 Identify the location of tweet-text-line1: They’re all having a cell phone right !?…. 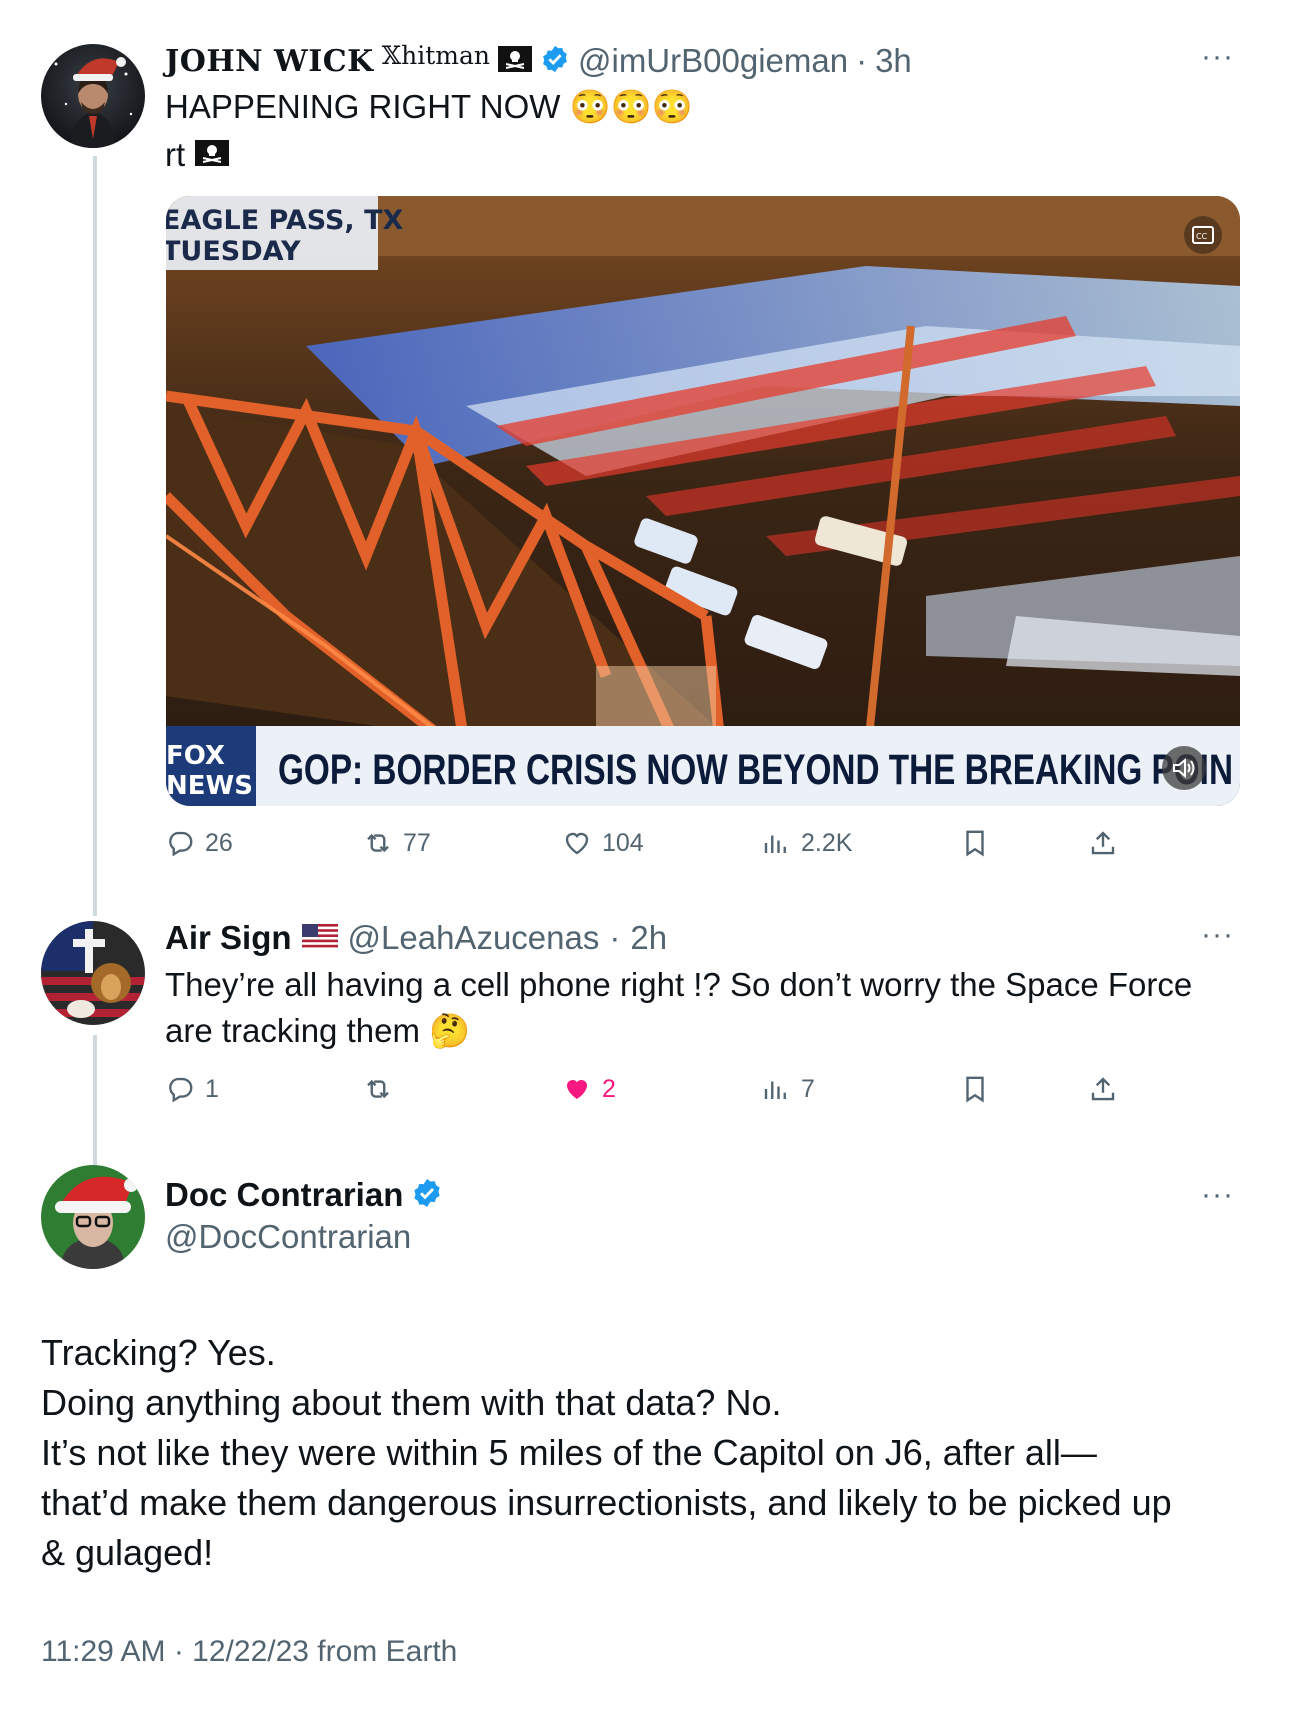
(679, 984).